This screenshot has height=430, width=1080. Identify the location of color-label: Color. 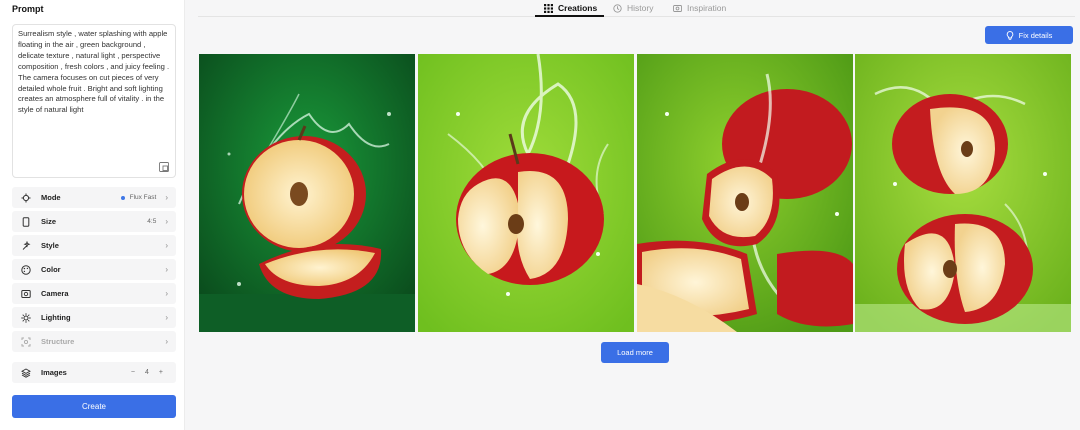
(51, 269).